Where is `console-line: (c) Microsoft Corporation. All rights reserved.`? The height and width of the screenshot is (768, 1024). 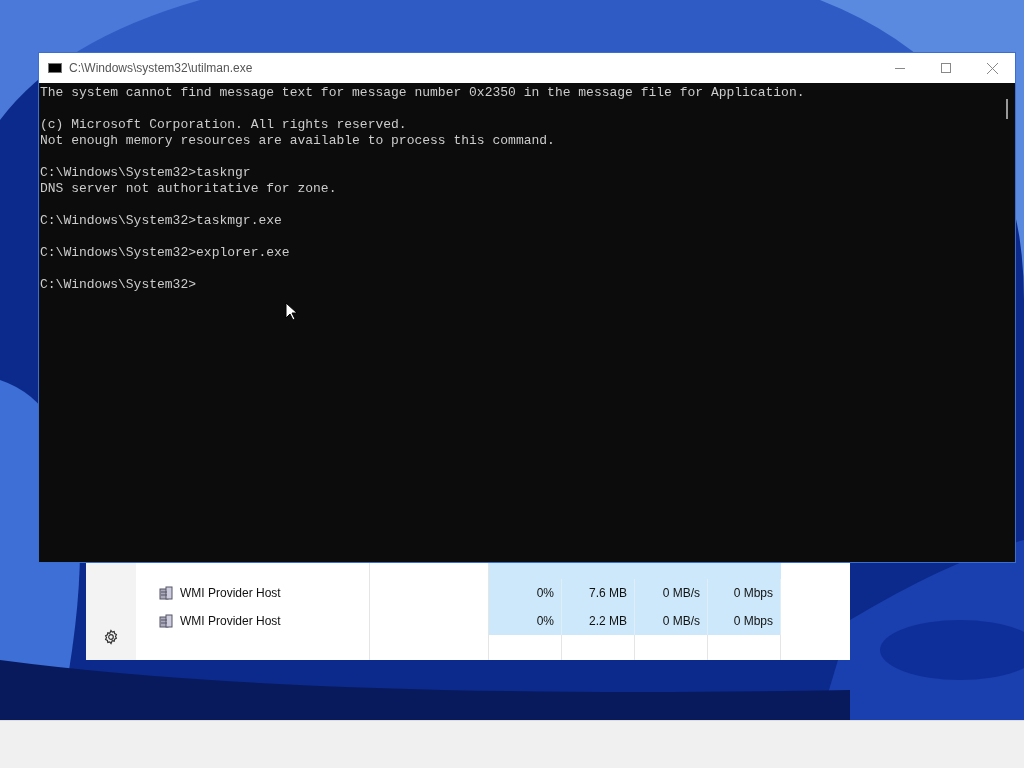
console-line: (c) Microsoft Corporation. All rights reserved. is located at coordinates (223, 125).